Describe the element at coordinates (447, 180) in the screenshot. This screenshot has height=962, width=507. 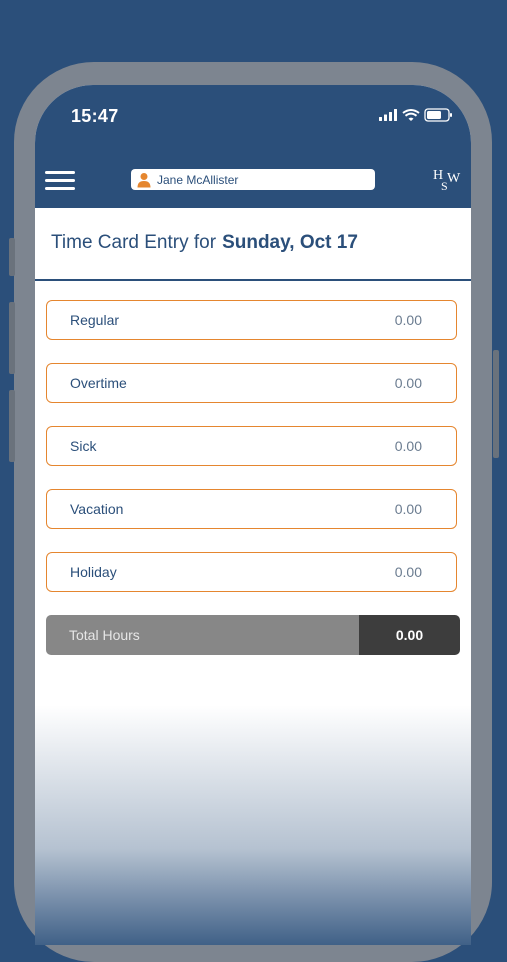
I see `company-logo: HSW` at that location.